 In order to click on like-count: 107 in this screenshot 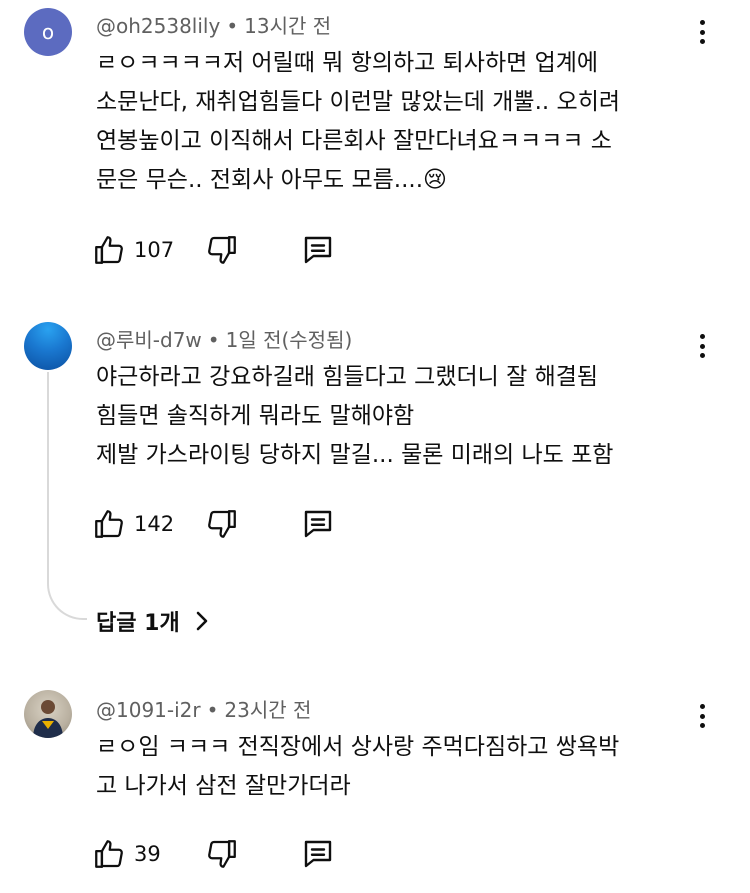, I will do `click(154, 250)`.